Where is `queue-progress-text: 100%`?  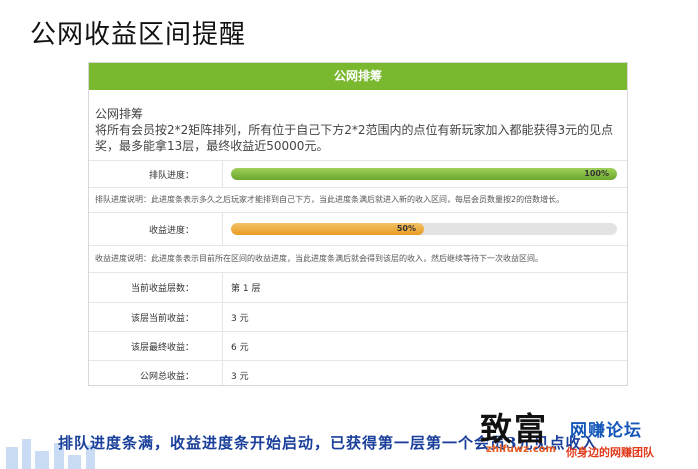
queue-progress-text: 100% is located at coordinates (596, 173).